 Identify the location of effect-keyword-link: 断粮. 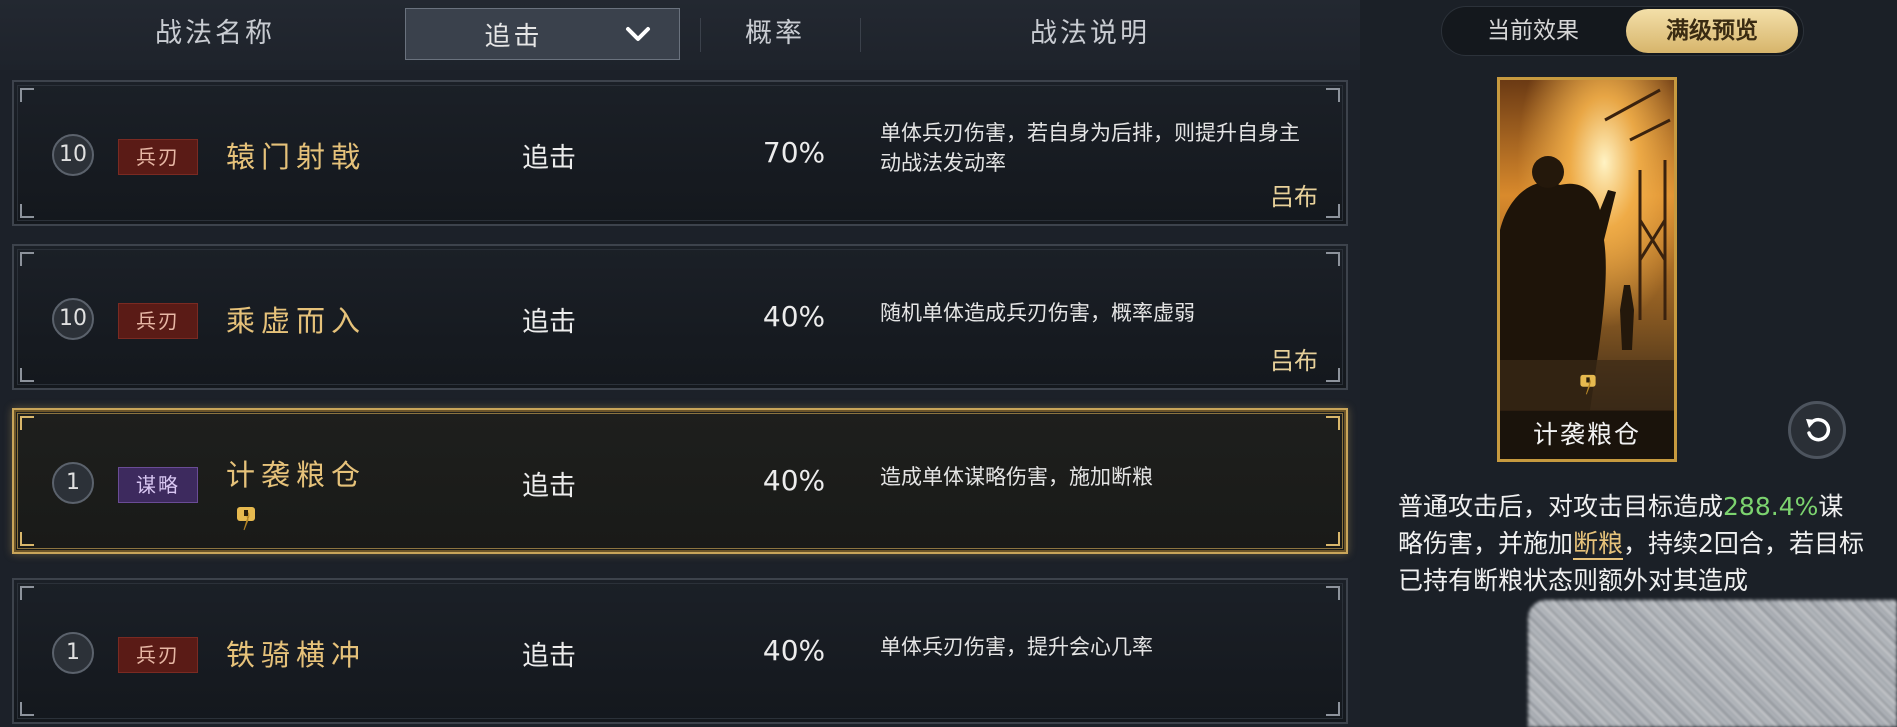
(1598, 544).